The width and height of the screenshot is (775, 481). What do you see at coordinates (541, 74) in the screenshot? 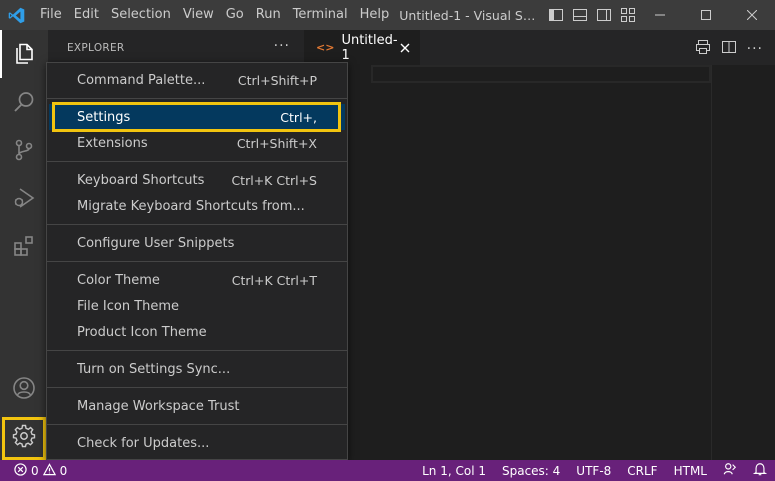
I see `current-line-highlight` at bounding box center [541, 74].